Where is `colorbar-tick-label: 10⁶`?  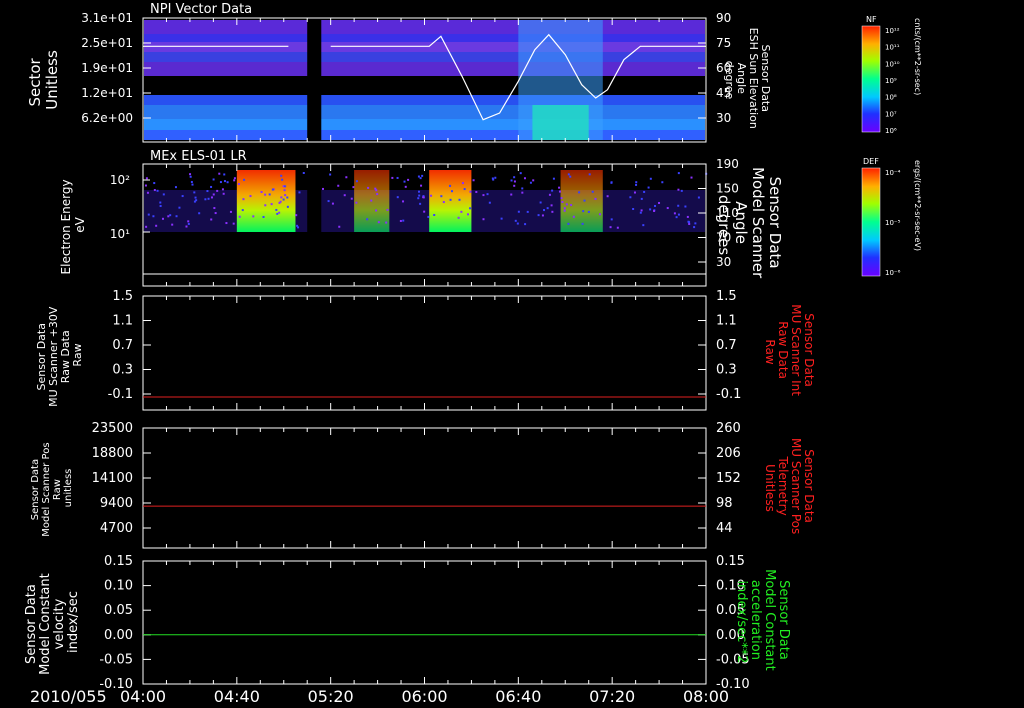
colorbar-tick-label: 10⁶ is located at coordinates (891, 131).